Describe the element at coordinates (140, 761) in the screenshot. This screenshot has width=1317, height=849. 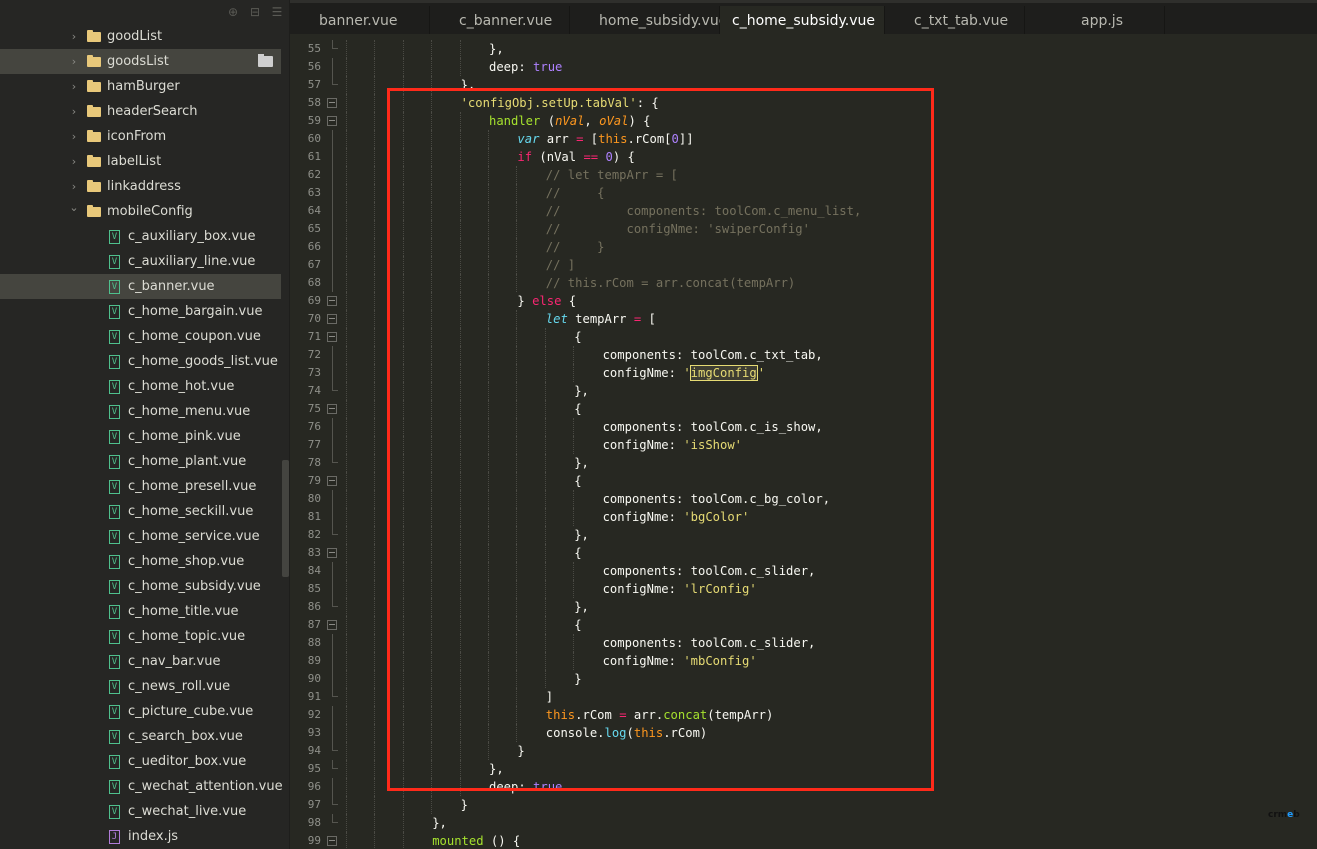
I see `tree-item: Vc_ueditor_box.vue` at that location.